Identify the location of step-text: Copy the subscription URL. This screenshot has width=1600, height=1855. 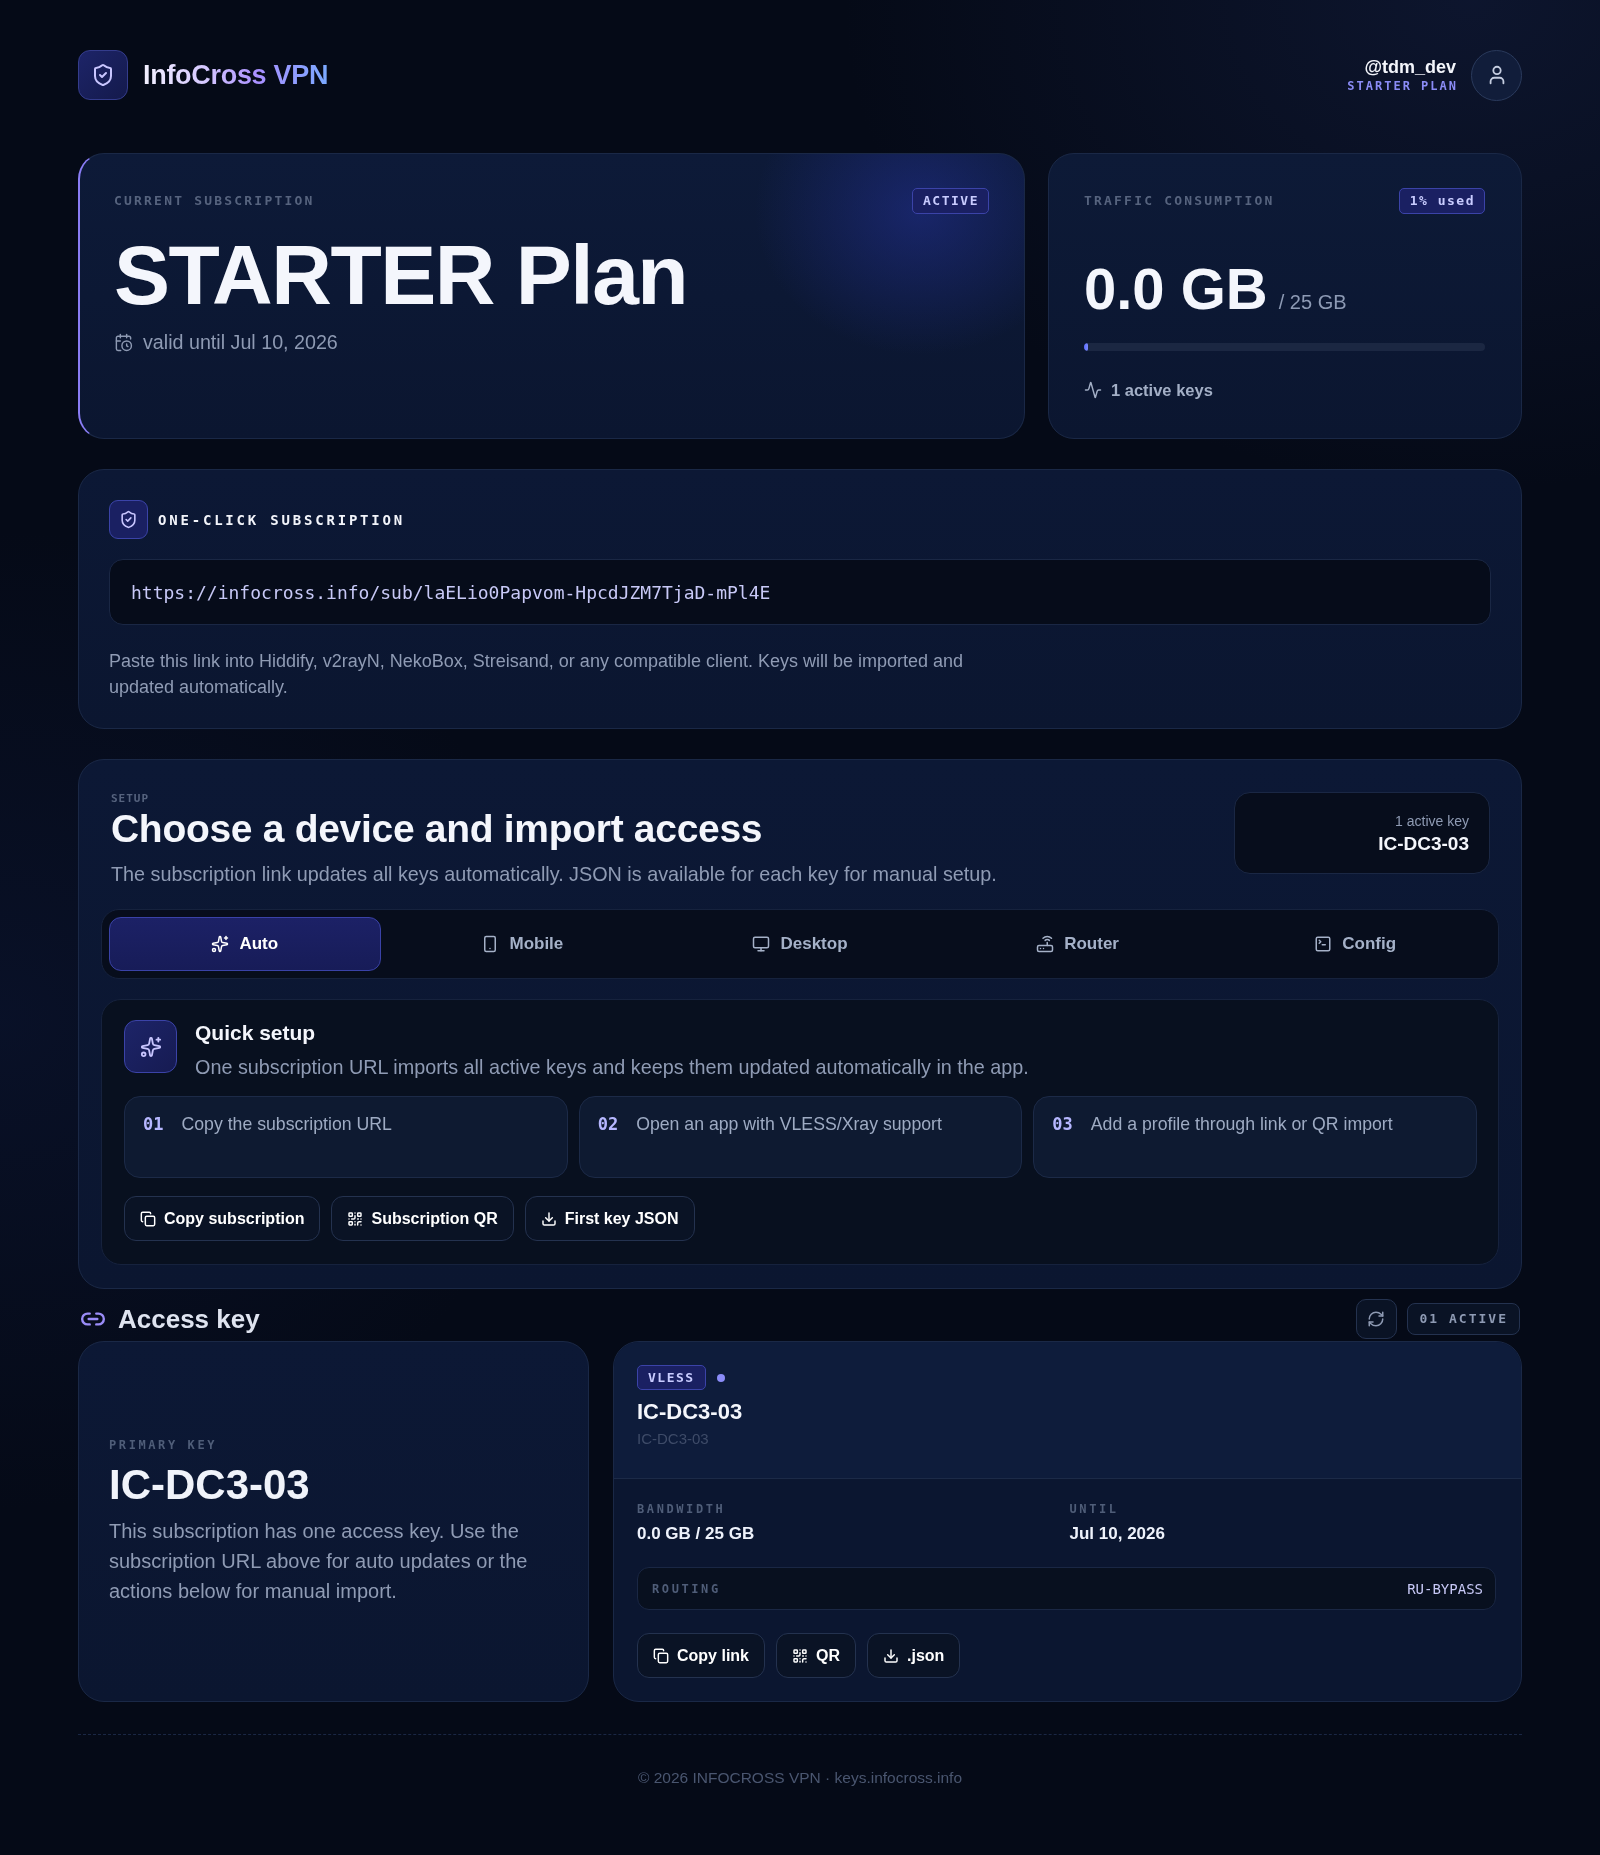
(286, 1124).